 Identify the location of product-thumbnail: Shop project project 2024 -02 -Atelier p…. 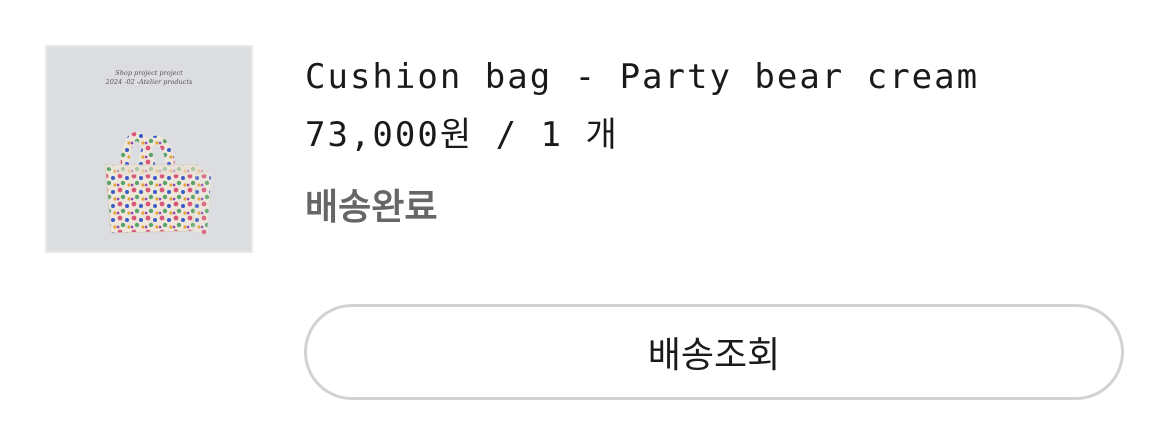
(149, 149).